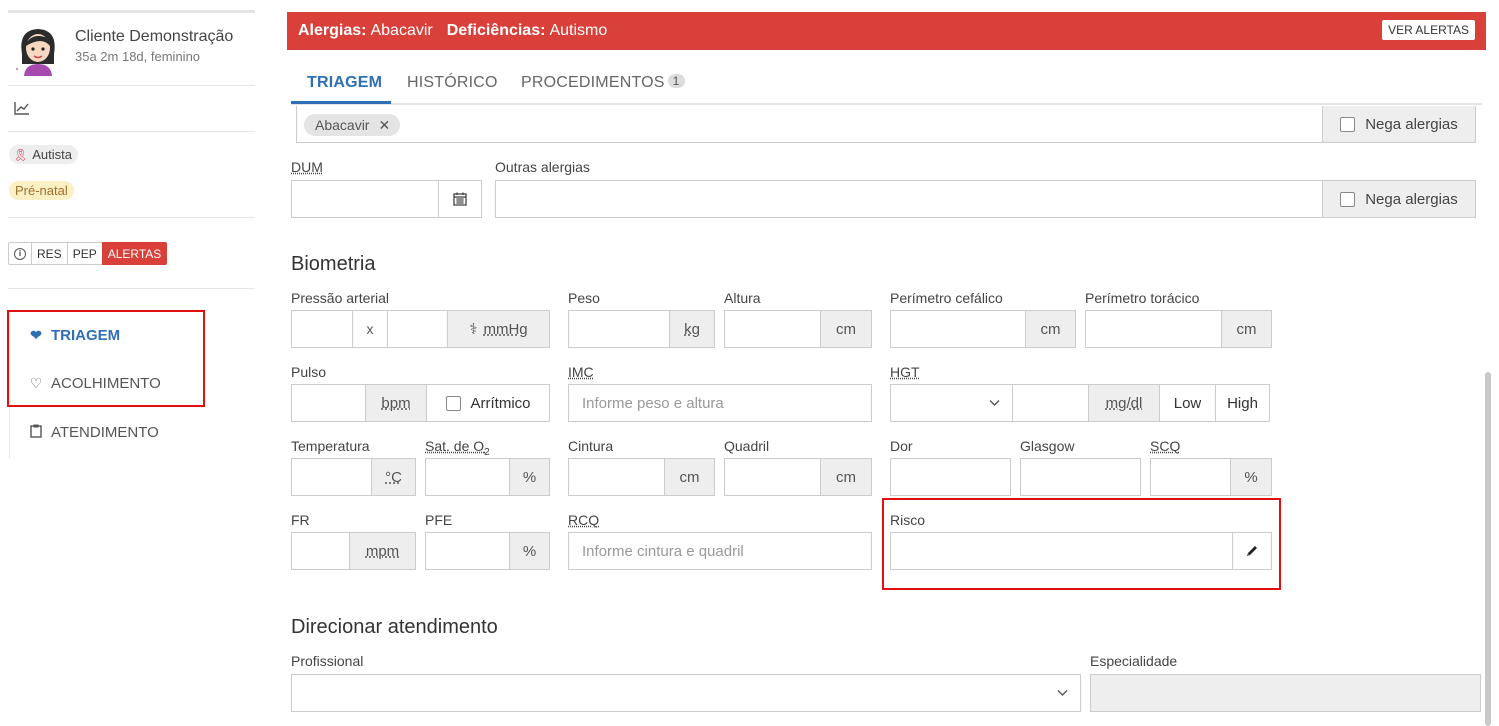  I want to click on tab-triagem: TRIAGEM, so click(344, 83).